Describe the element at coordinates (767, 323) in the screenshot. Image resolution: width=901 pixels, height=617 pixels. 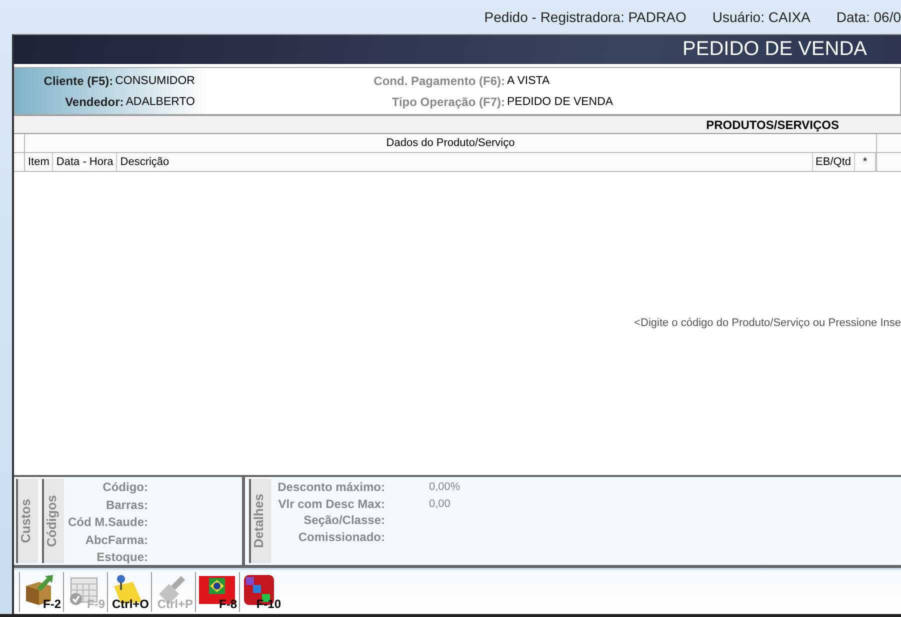
I see `hint-text: <Digite o código do Produto/Serviço ou Pressione Inse` at that location.